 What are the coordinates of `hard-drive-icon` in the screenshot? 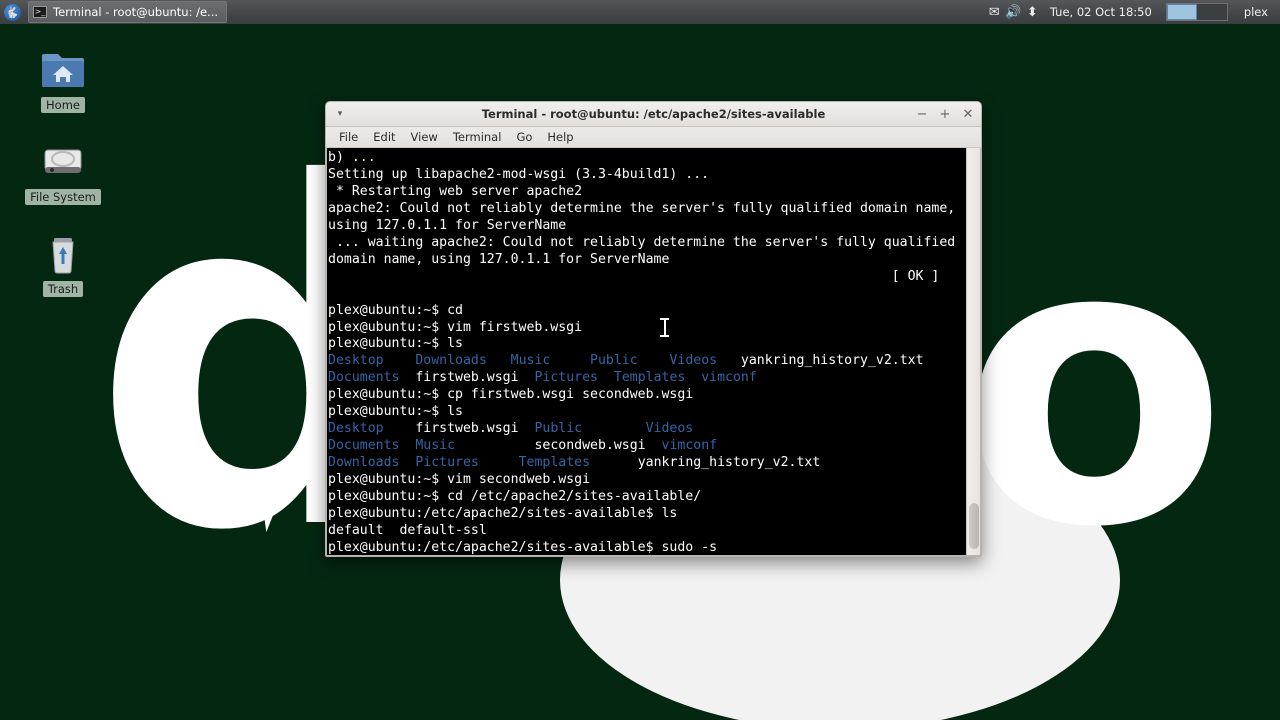 It's located at (63, 162).